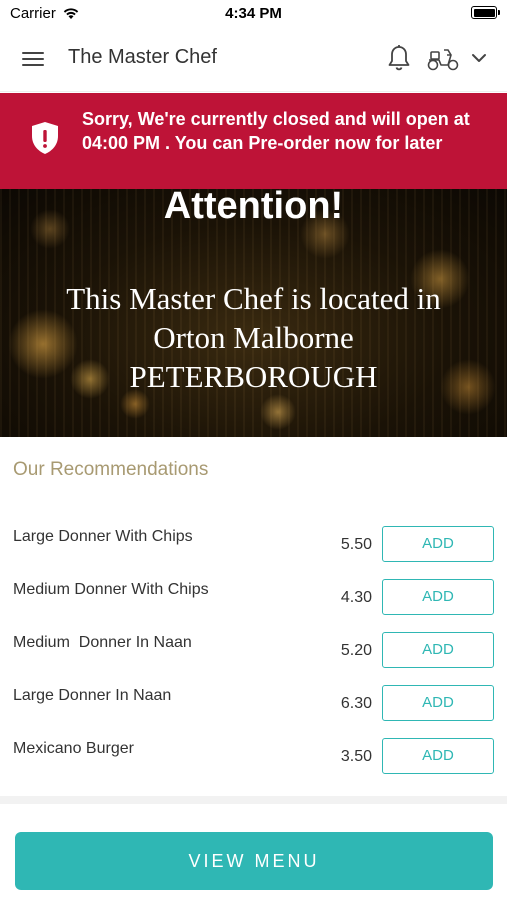  Describe the element at coordinates (102, 642) in the screenshot. I see `item-name: Medium Donner In Naan` at that location.